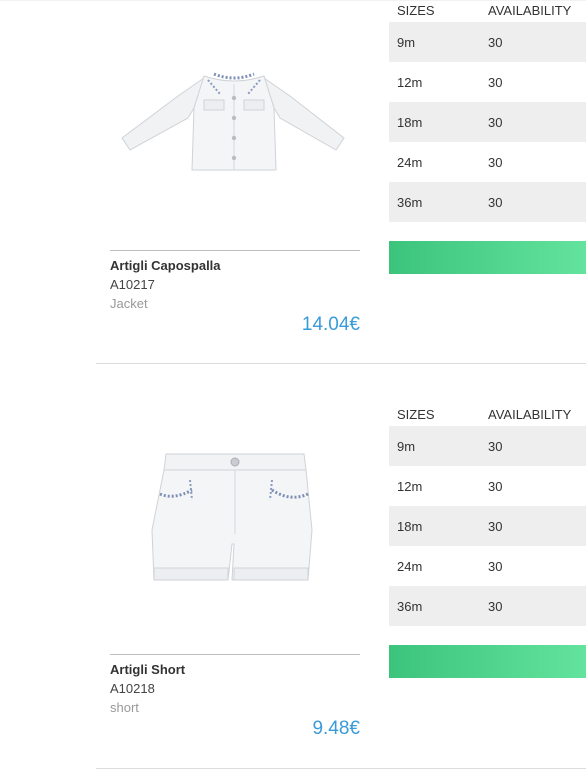  I want to click on product-divider, so click(341, 768).